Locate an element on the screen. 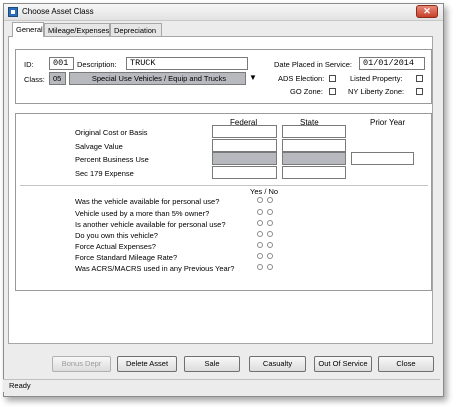  tab-depreciation: Depreciation is located at coordinates (136, 29).